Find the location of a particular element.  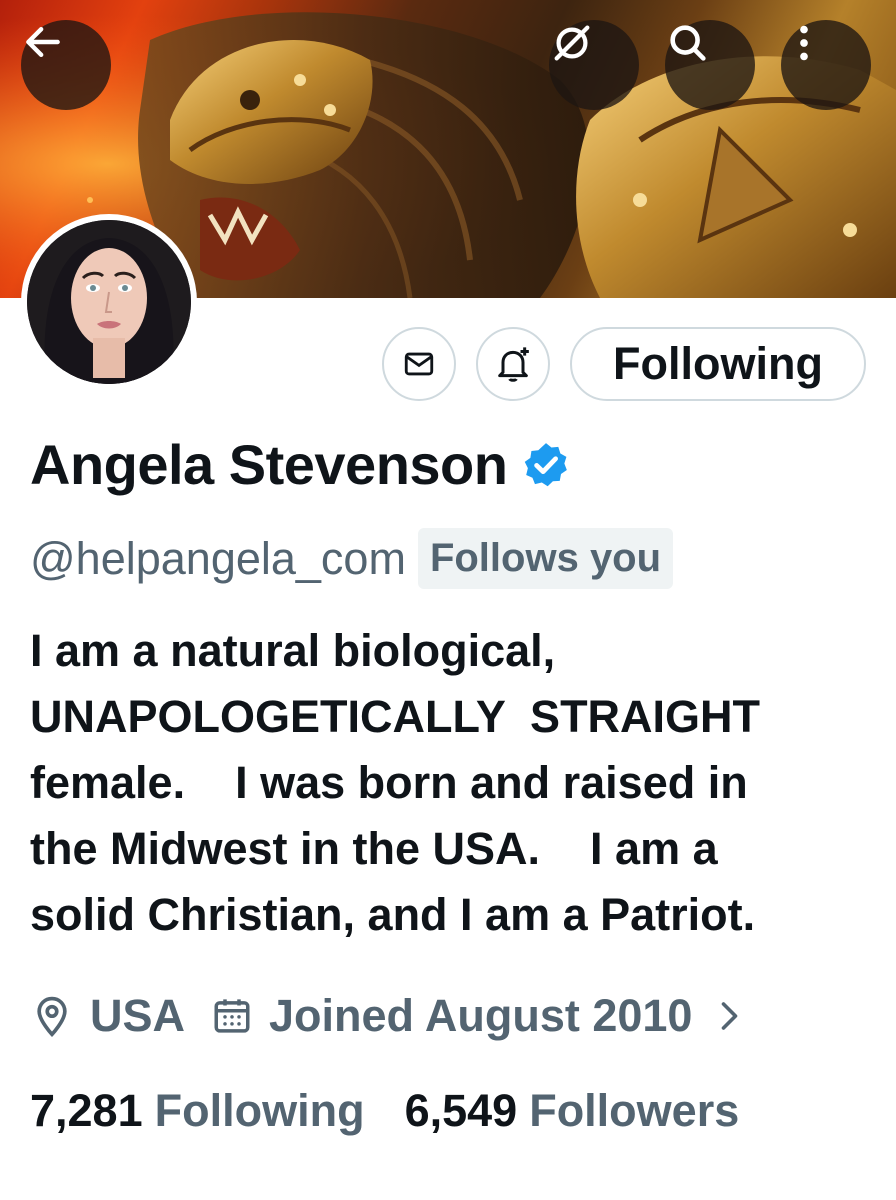

following-label: Following is located at coordinates (259, 1110).